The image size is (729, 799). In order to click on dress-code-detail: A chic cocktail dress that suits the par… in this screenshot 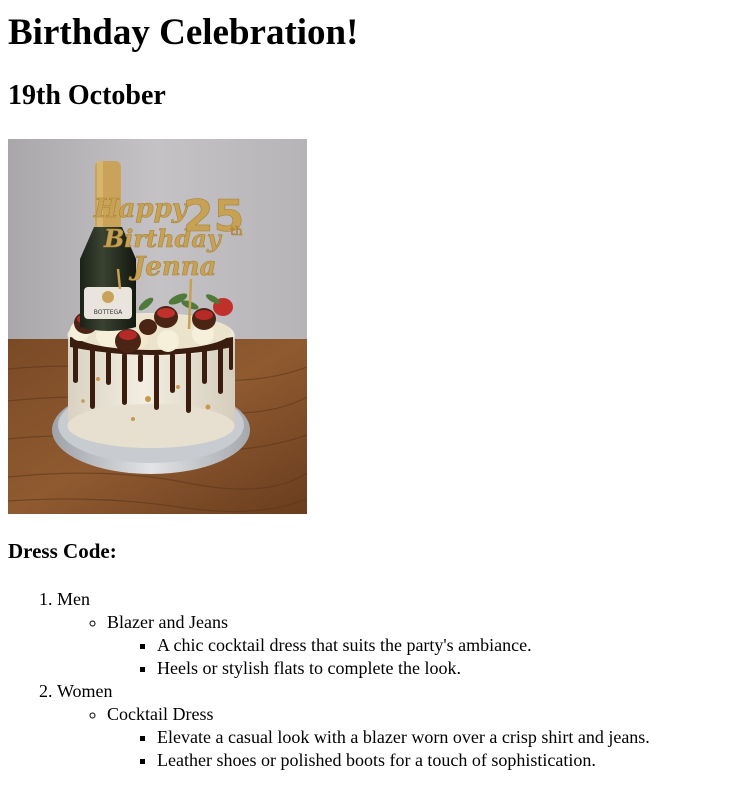, I will do `click(439, 645)`.